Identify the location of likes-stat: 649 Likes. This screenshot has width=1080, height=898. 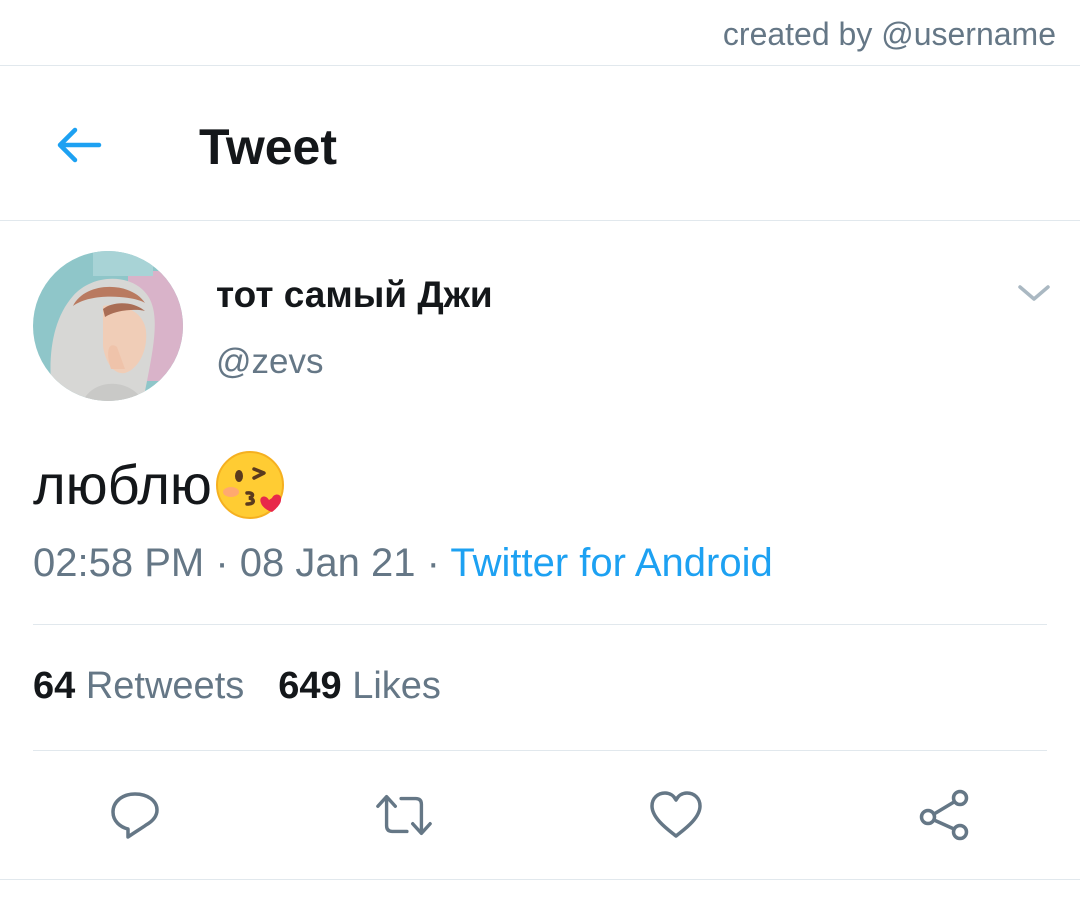
(359, 686).